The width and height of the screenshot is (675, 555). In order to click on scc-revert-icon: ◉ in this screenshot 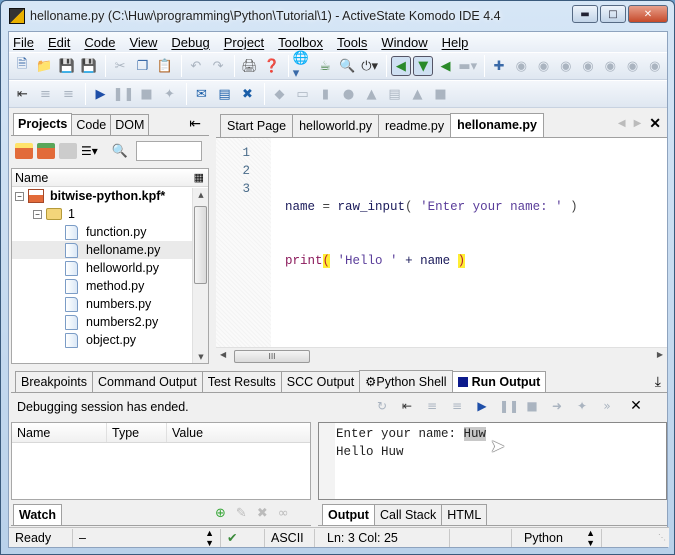, I will do `click(610, 66)`.